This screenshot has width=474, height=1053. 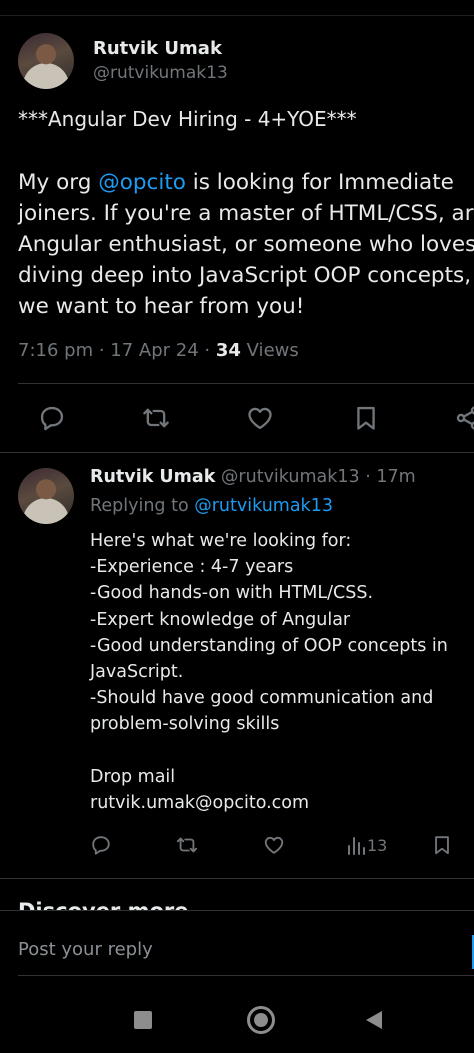 I want to click on reply-line: -Expert knowledge of Angular, so click(x=220, y=619).